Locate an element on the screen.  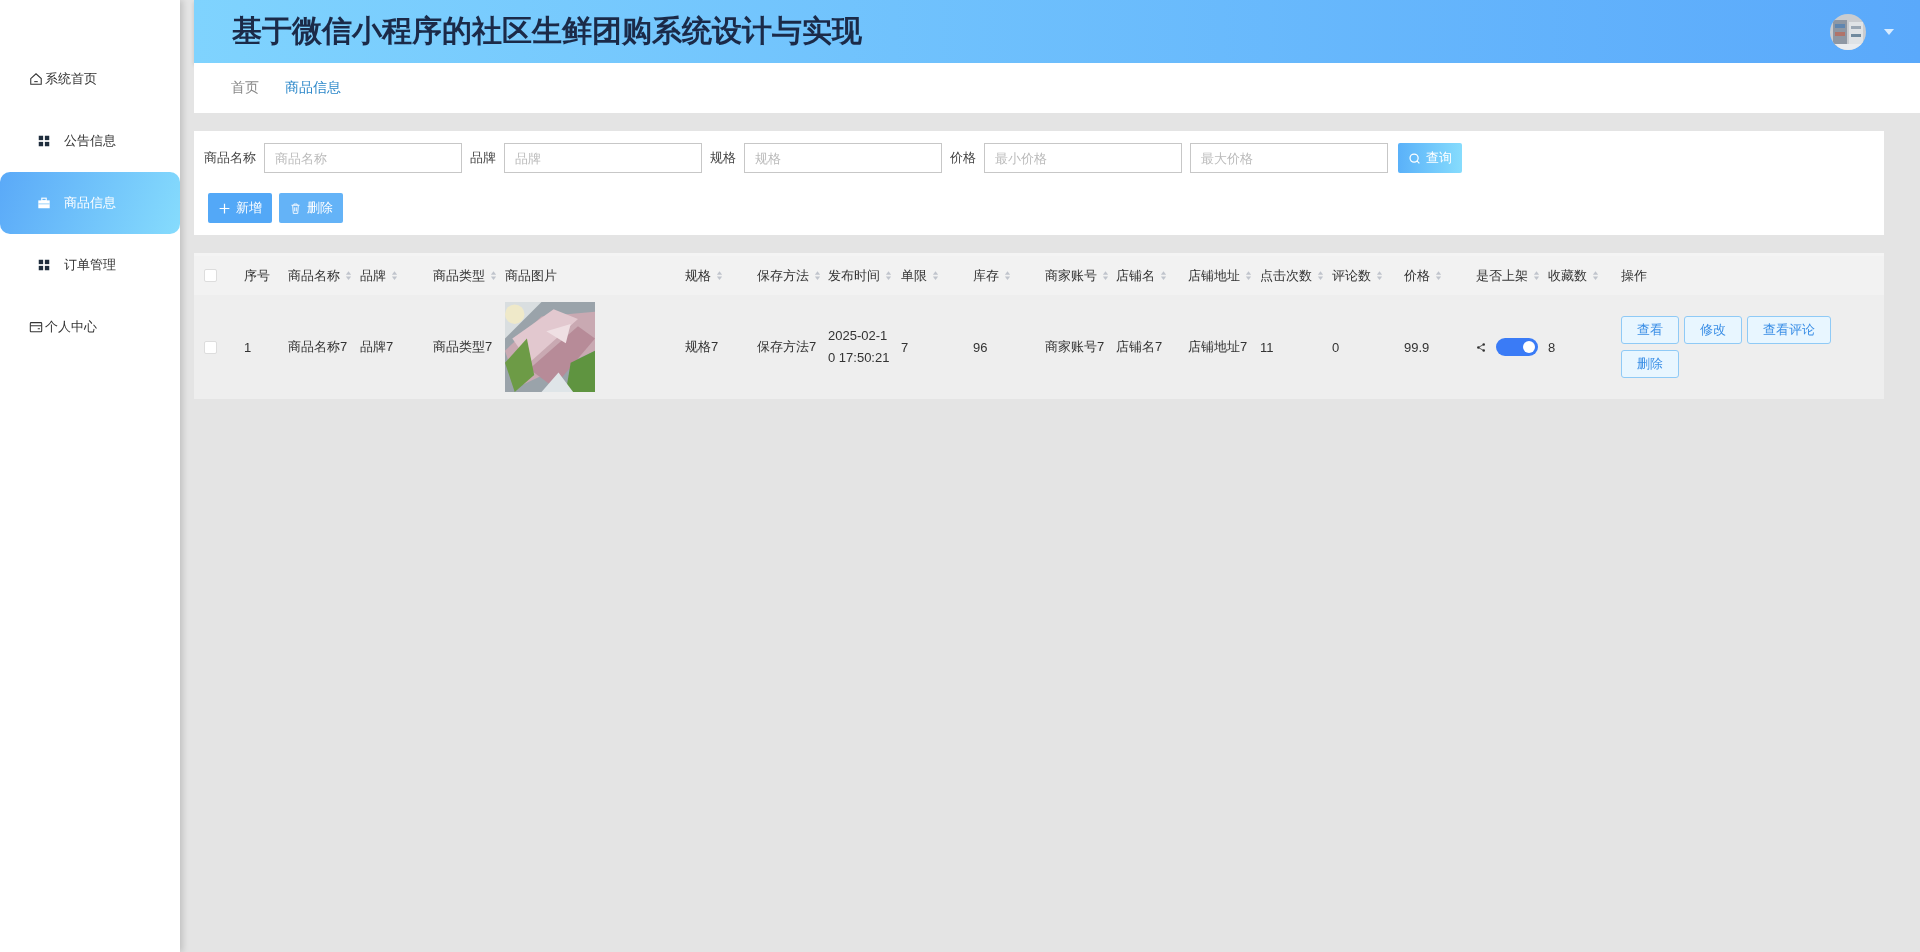
table-cell: 99.9 is located at coordinates (1417, 347).